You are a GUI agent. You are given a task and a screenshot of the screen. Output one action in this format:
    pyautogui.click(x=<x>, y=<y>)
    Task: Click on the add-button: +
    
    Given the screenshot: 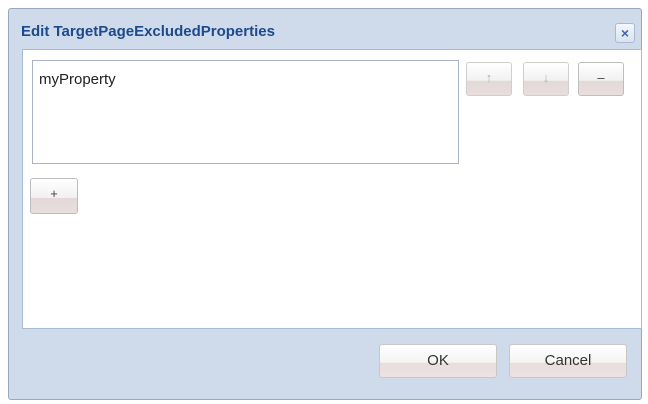 What is the action you would take?
    pyautogui.click(x=54, y=196)
    